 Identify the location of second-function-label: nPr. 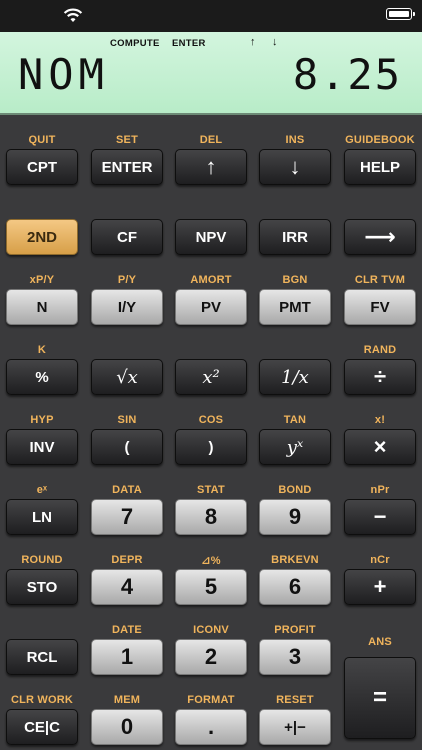
(380, 490).